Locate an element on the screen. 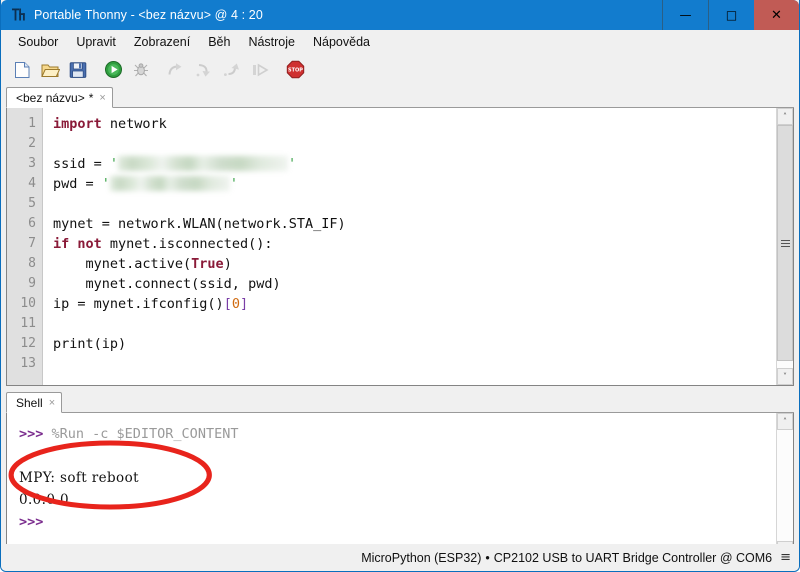 Image resolution: width=800 pixels, height=572 pixels. close-button: ✕ is located at coordinates (776, 15).